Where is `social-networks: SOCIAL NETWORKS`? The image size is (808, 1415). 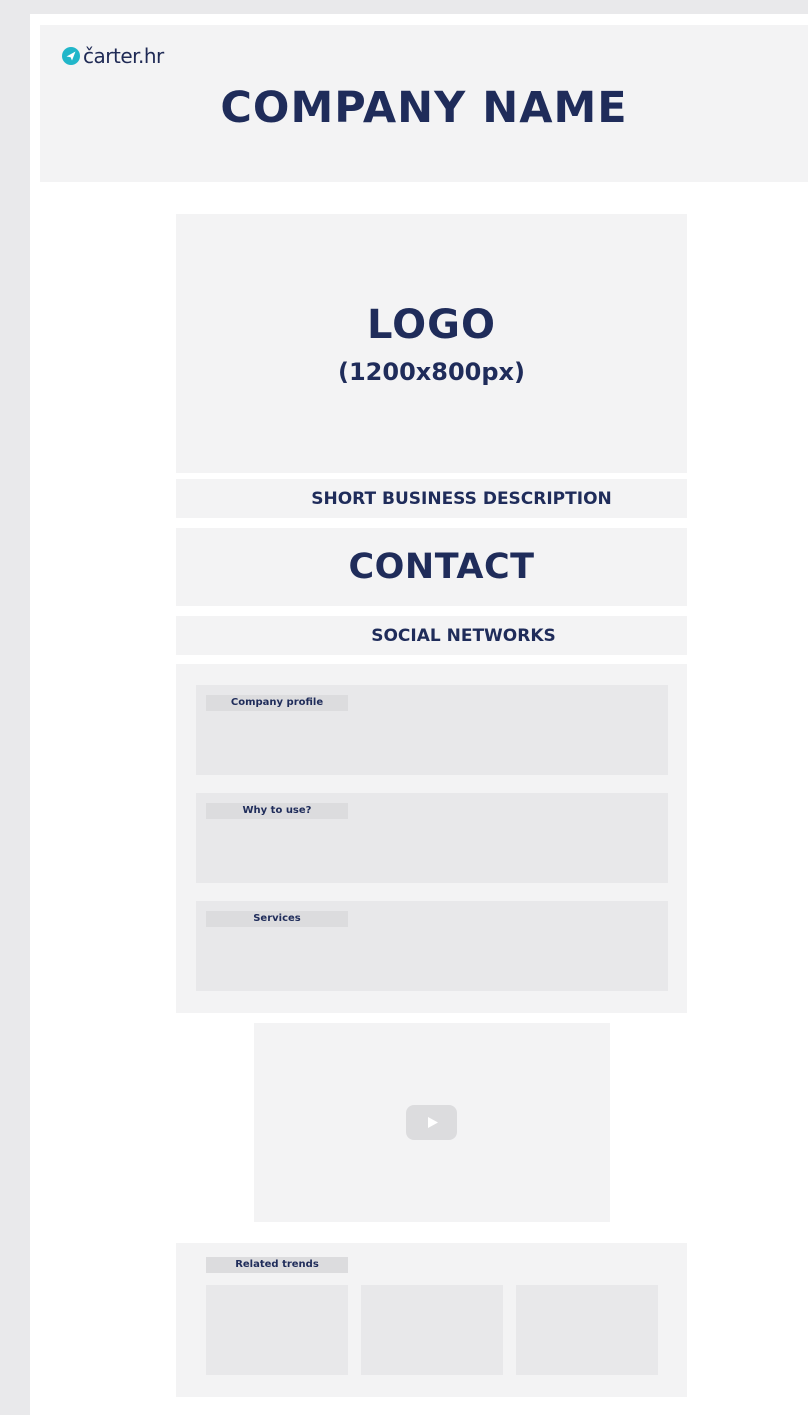 social-networks: SOCIAL NETWORKS is located at coordinates (431, 635).